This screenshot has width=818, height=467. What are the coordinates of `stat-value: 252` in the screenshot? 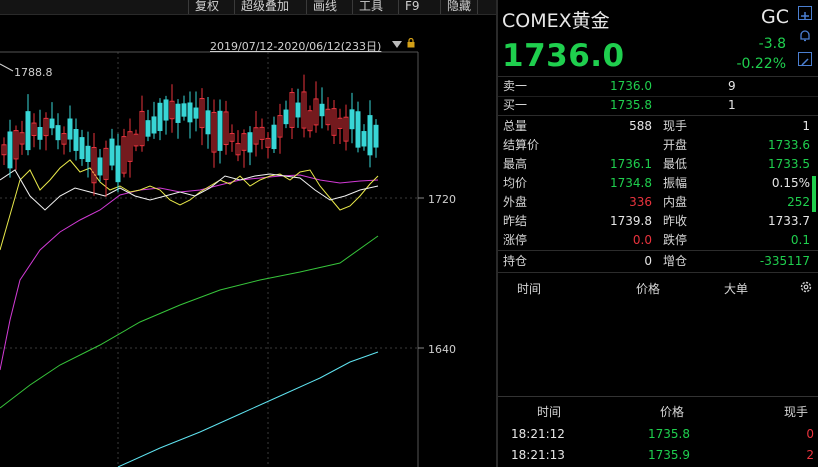 It's located at (798, 202).